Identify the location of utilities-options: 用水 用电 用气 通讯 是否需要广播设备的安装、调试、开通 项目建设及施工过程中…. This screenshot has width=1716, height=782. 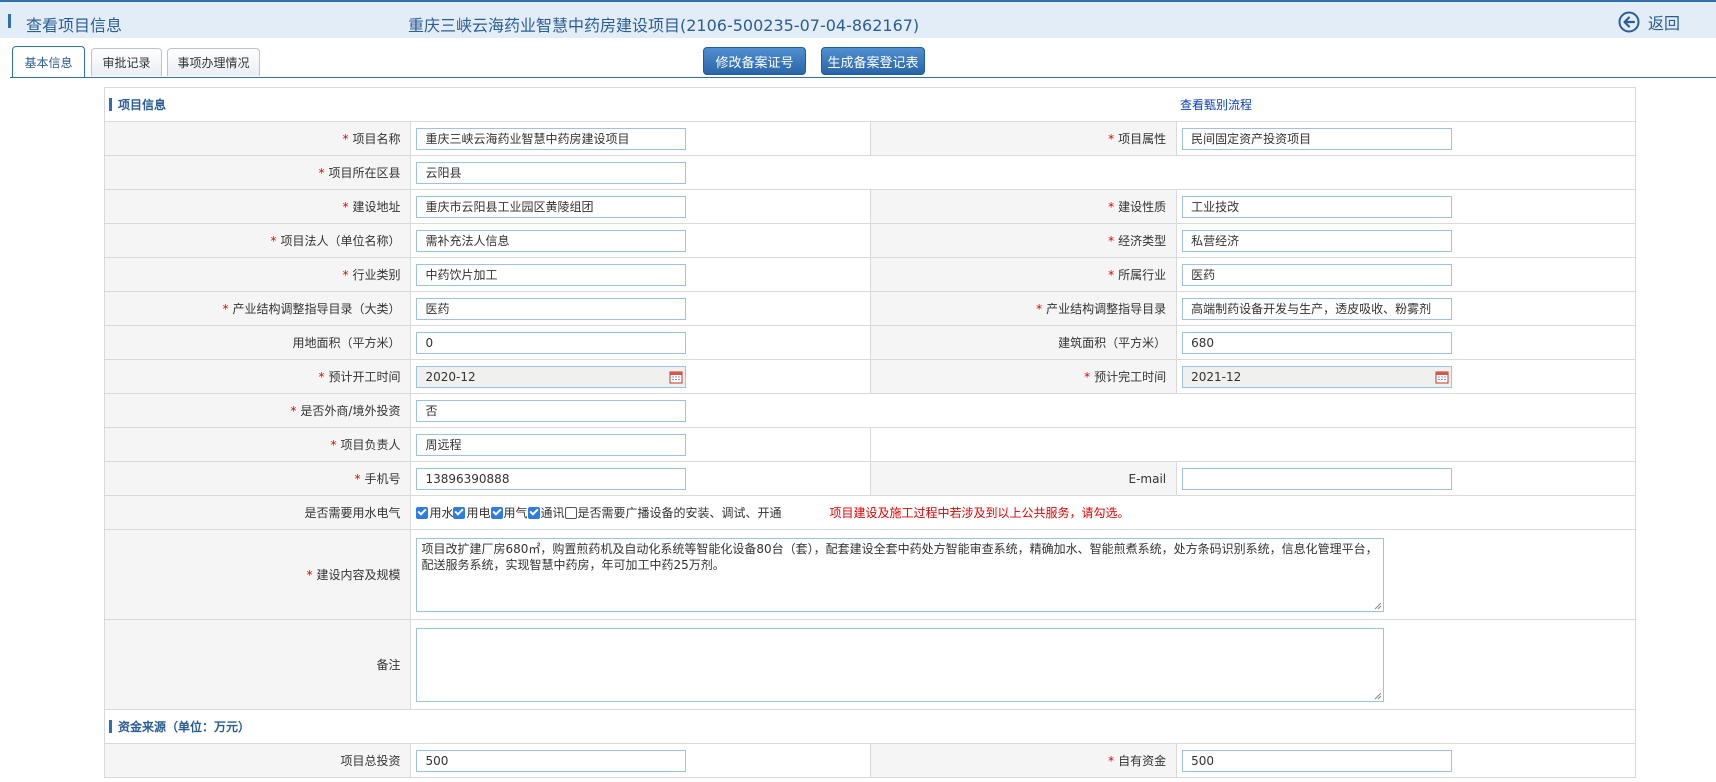
(1025, 512).